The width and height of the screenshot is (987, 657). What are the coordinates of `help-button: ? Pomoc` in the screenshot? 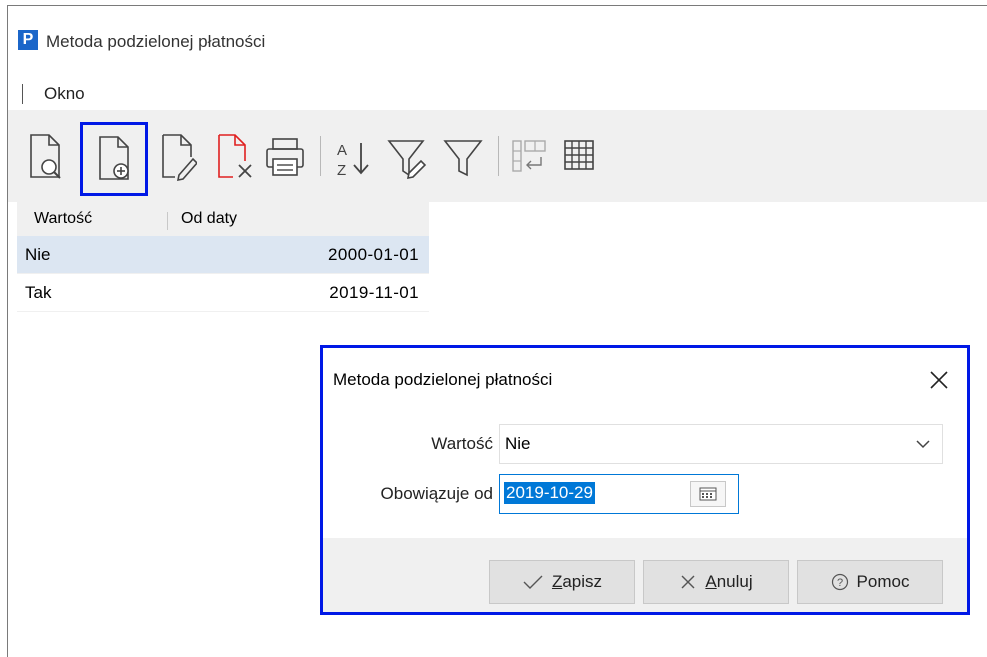 It's located at (870, 582).